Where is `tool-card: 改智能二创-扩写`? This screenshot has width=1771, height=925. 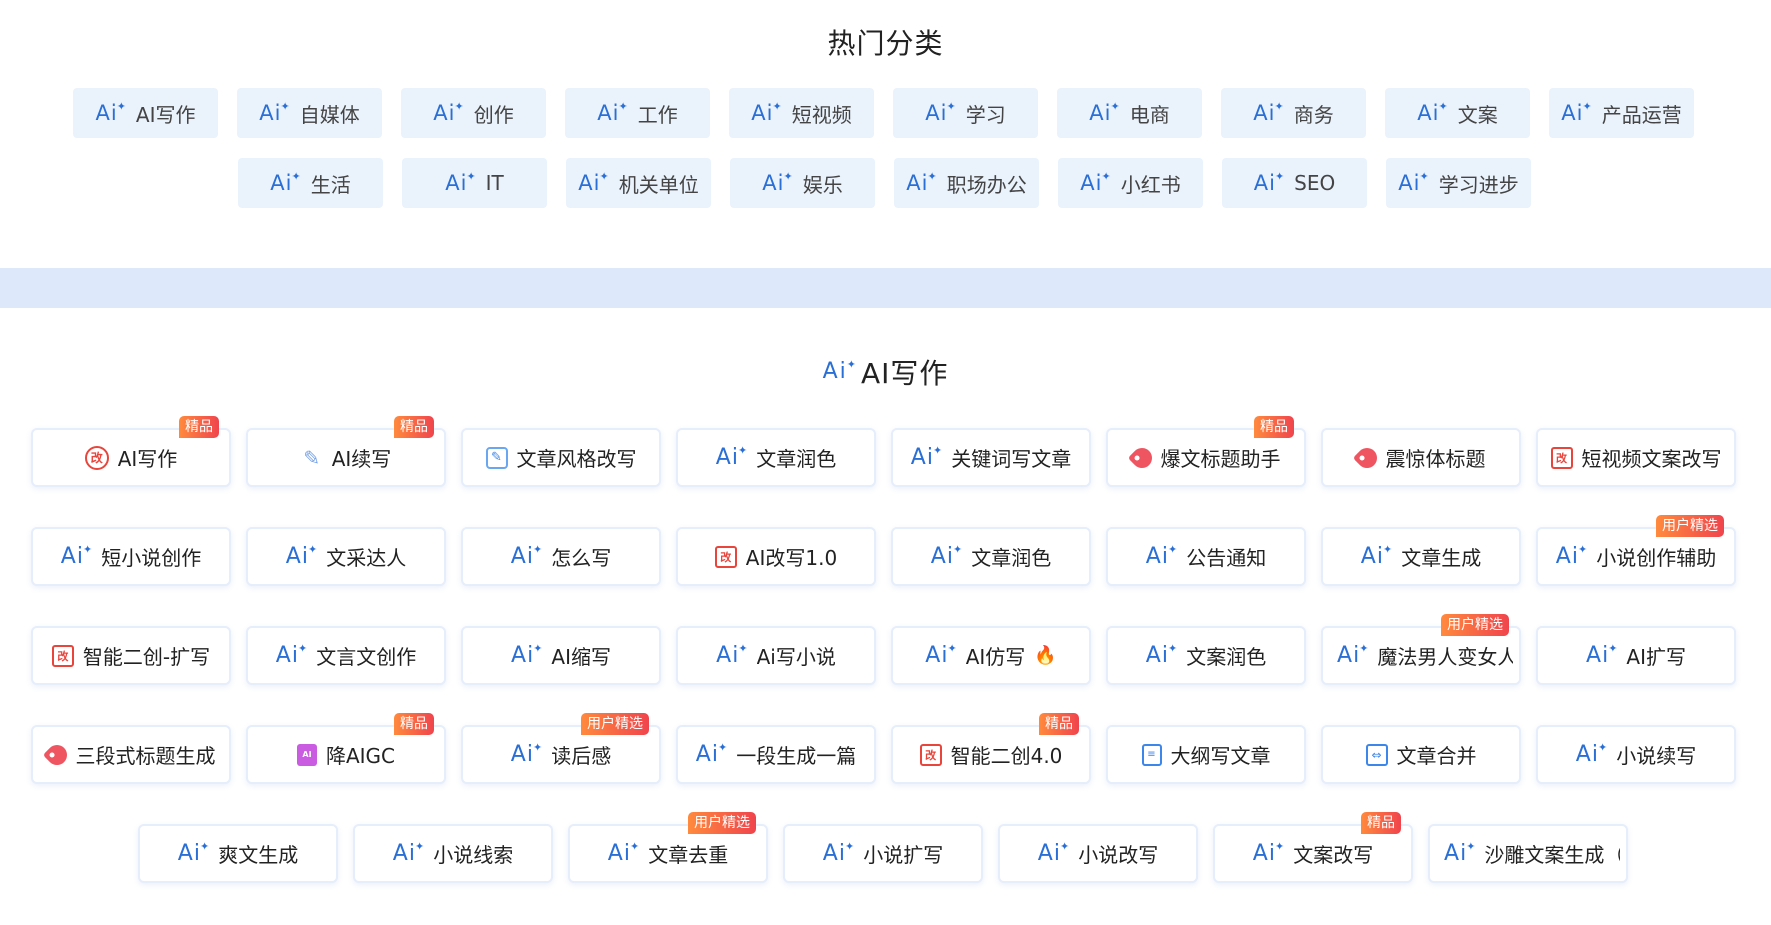
tool-card: 改智能二创-扩写 is located at coordinates (131, 655).